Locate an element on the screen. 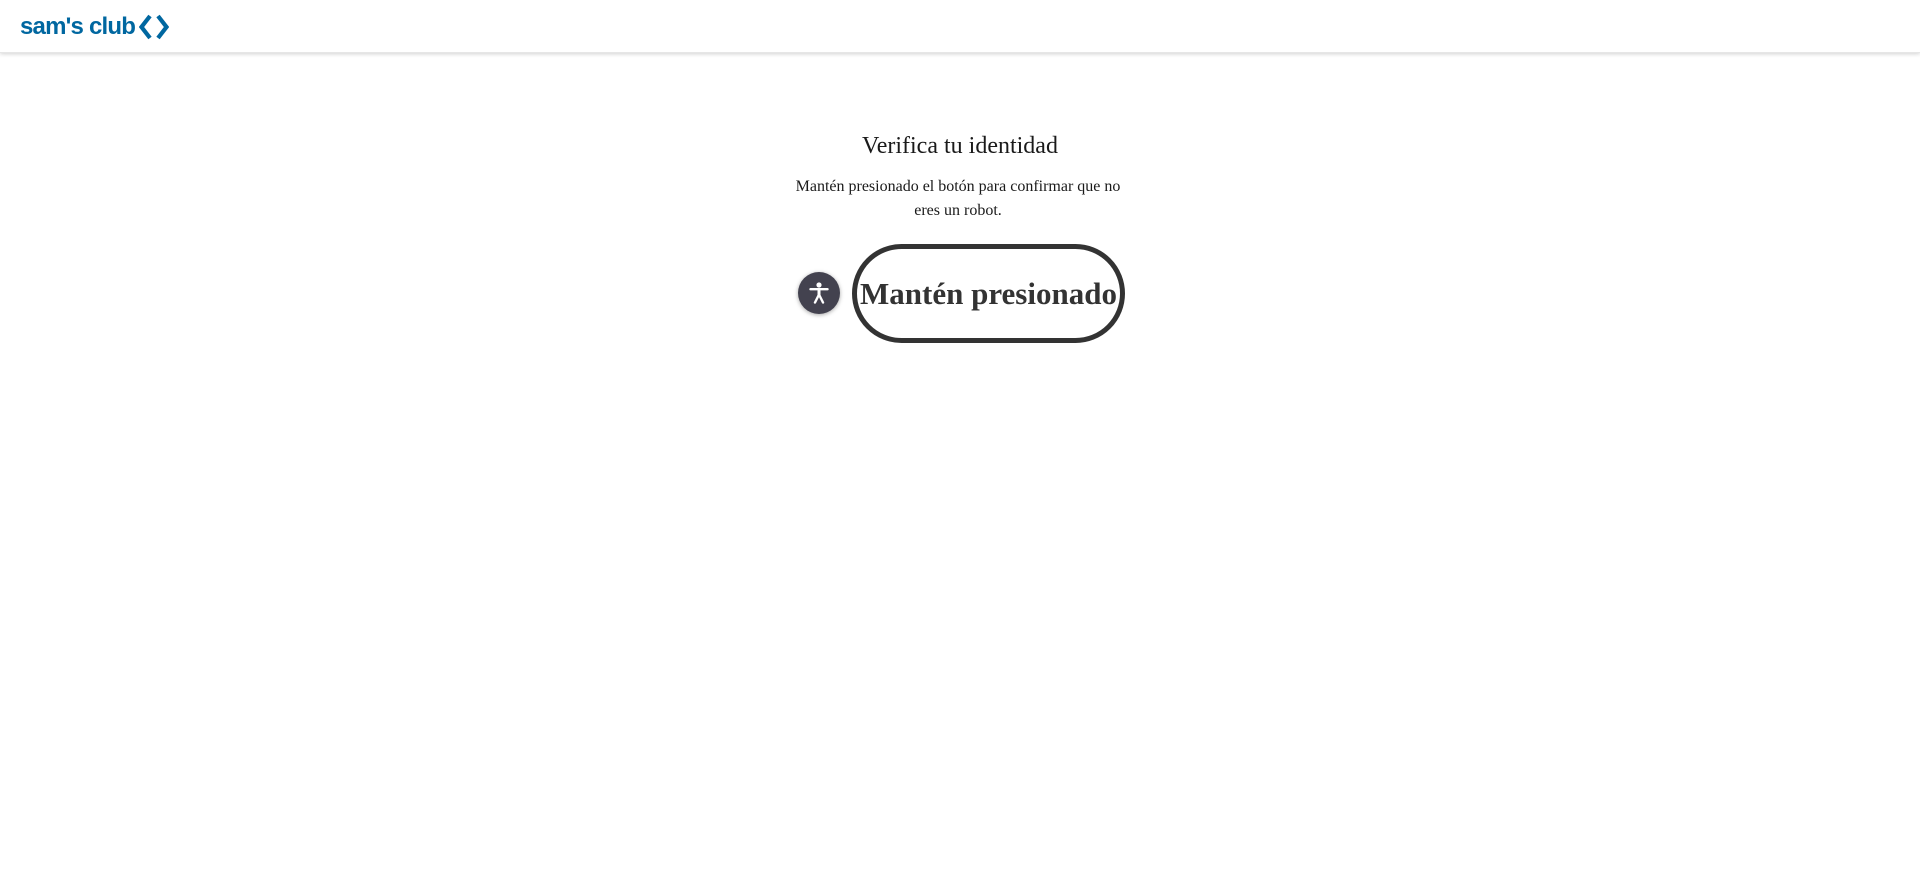 This screenshot has height=888, width=1920. logo-text: sam's club is located at coordinates (78, 26).